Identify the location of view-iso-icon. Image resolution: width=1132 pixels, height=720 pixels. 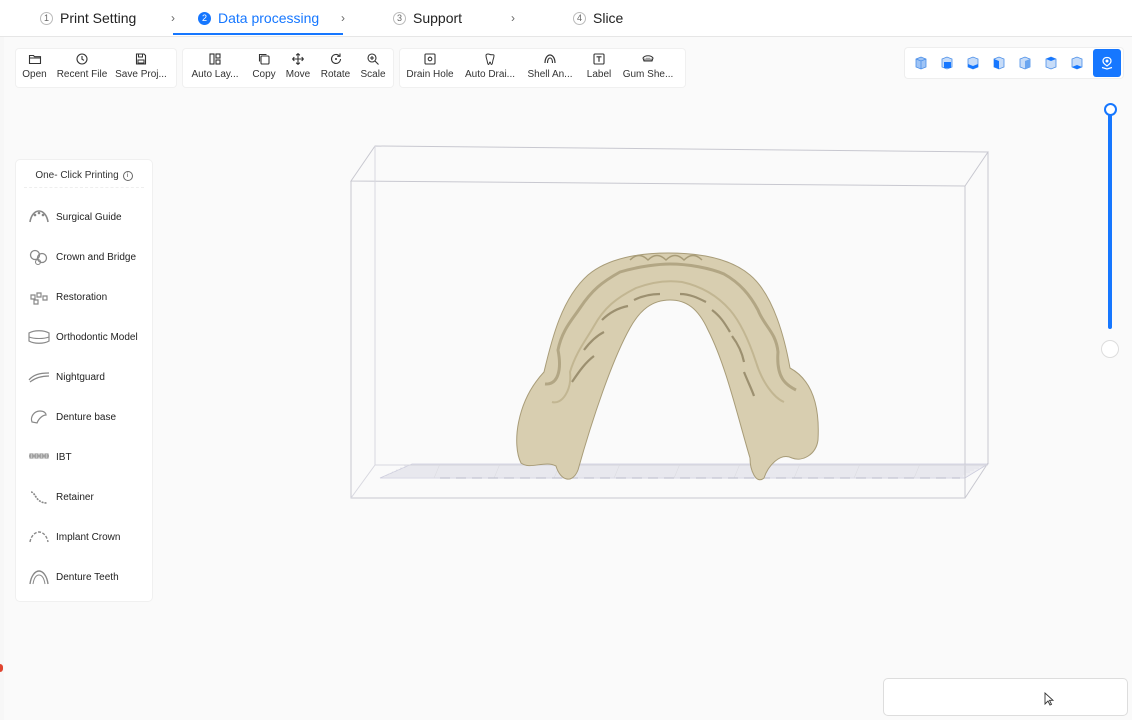
(921, 63).